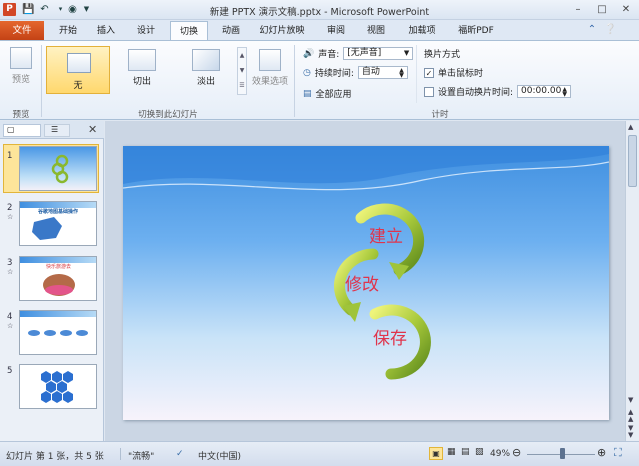 The height and width of the screenshot is (466, 639). Describe the element at coordinates (630, 400) in the screenshot. I see `scroll-down-icon: ▼` at that location.